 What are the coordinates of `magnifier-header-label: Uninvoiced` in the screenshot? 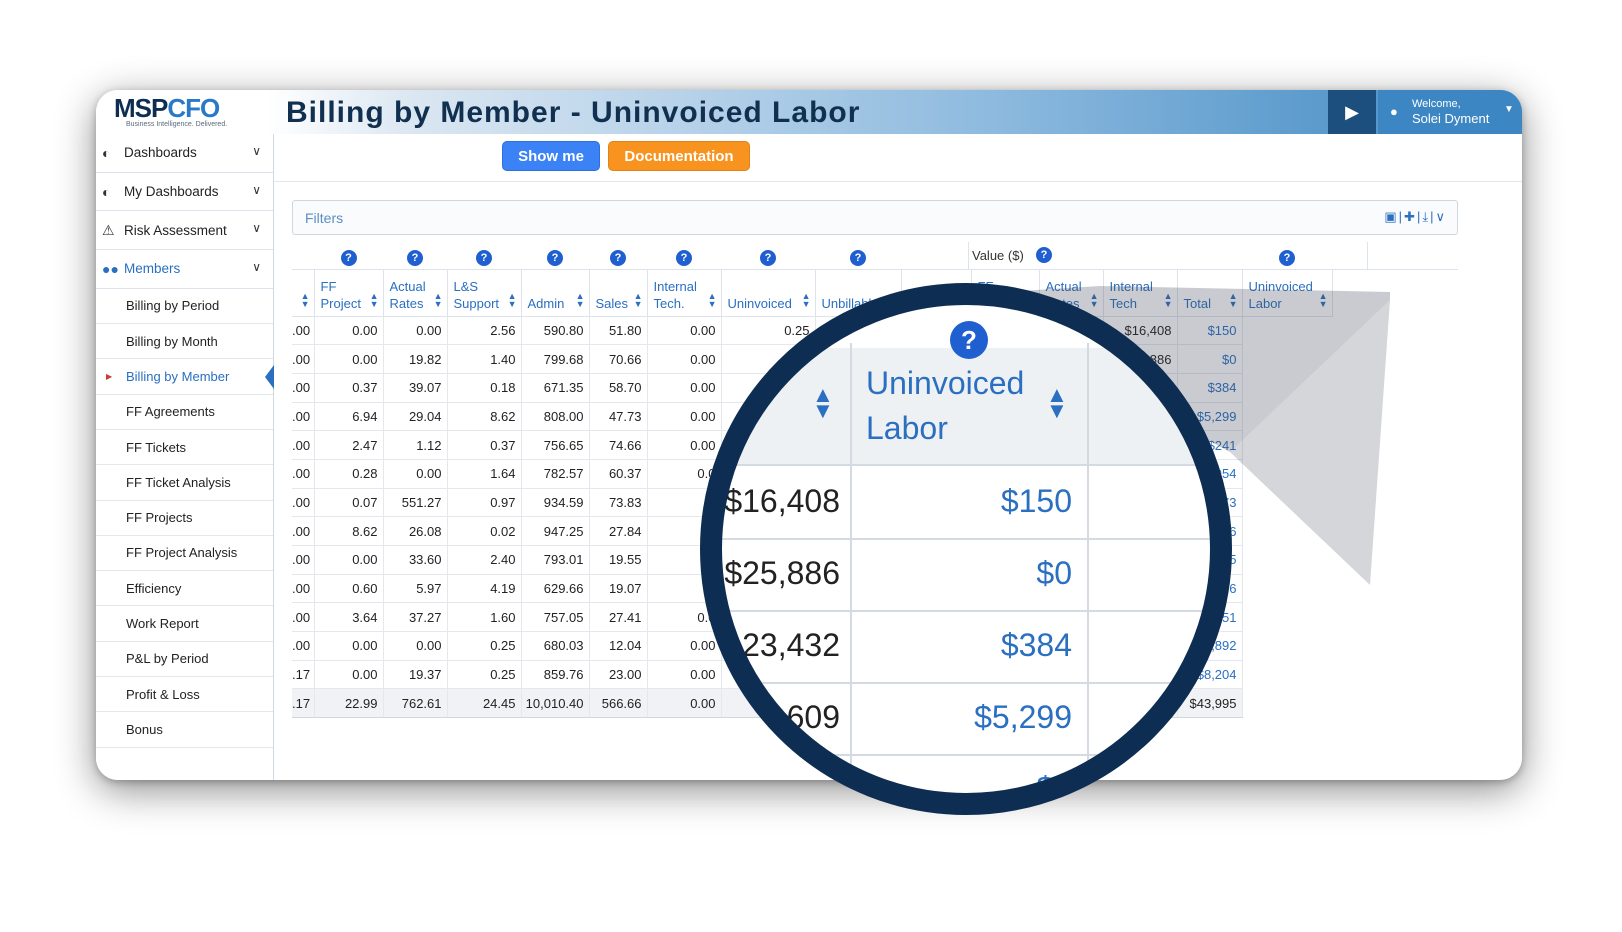 It's located at (945, 383).